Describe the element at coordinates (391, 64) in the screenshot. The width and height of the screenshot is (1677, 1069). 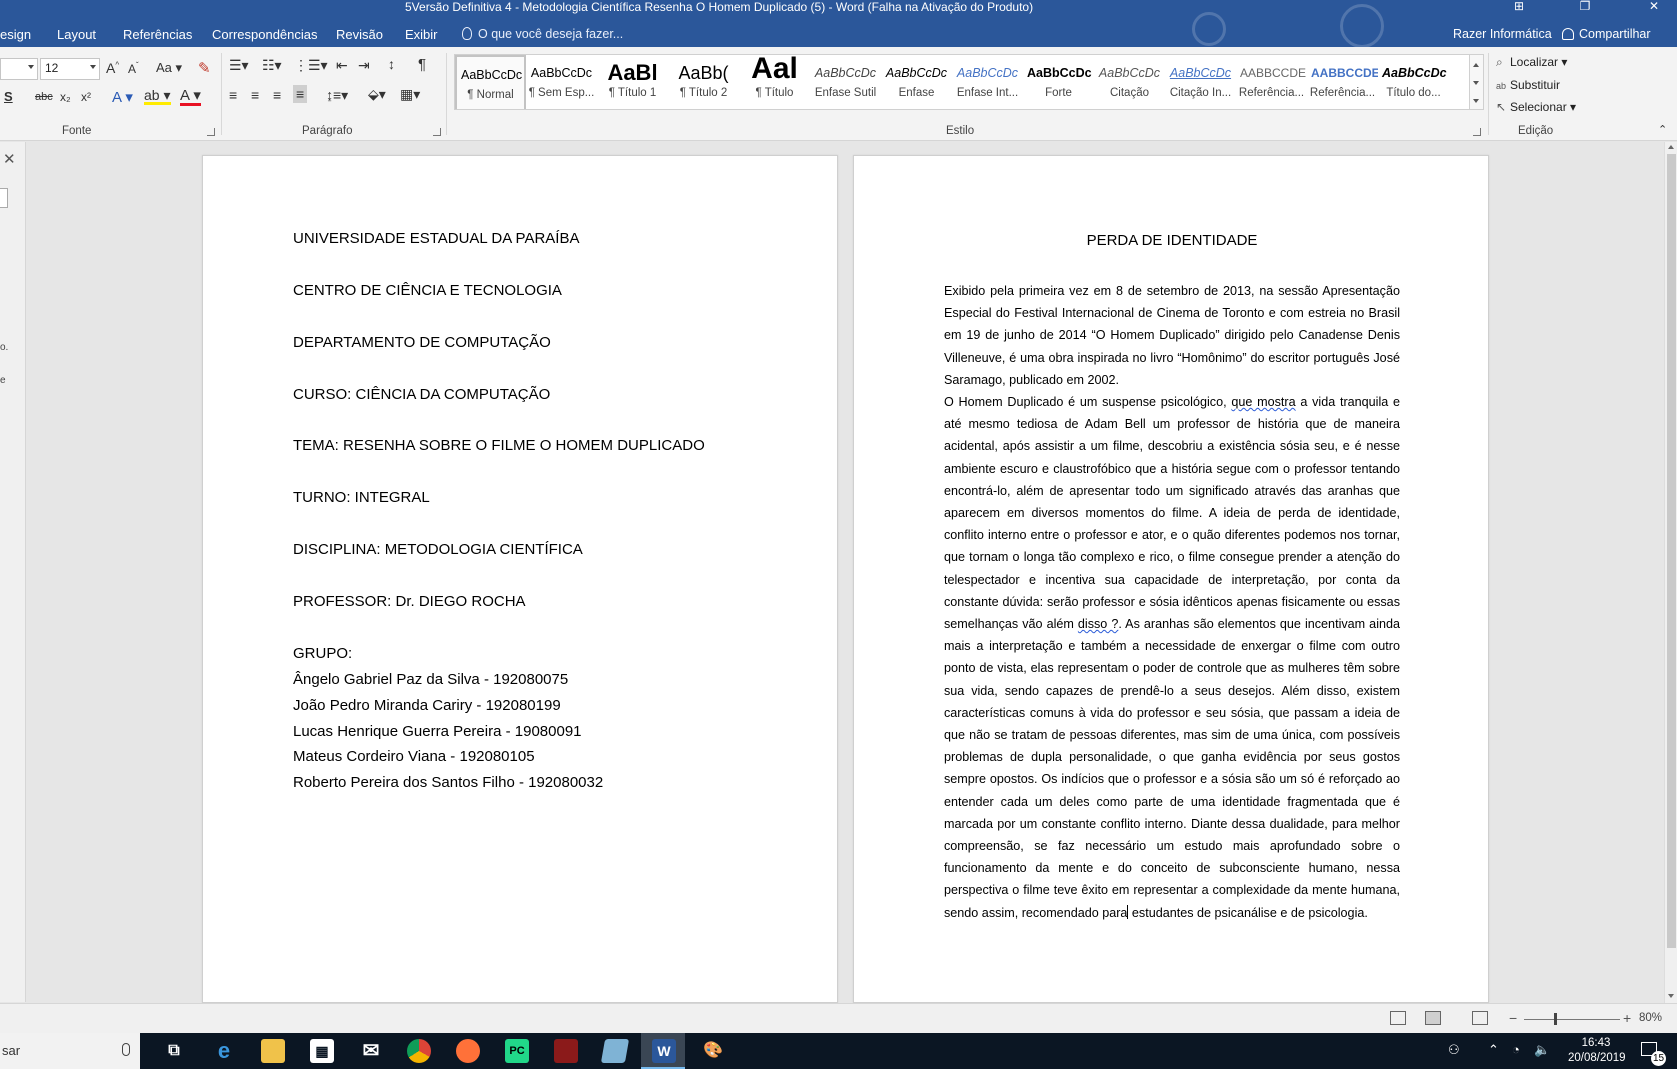
I see `sort-icon: ↕` at that location.